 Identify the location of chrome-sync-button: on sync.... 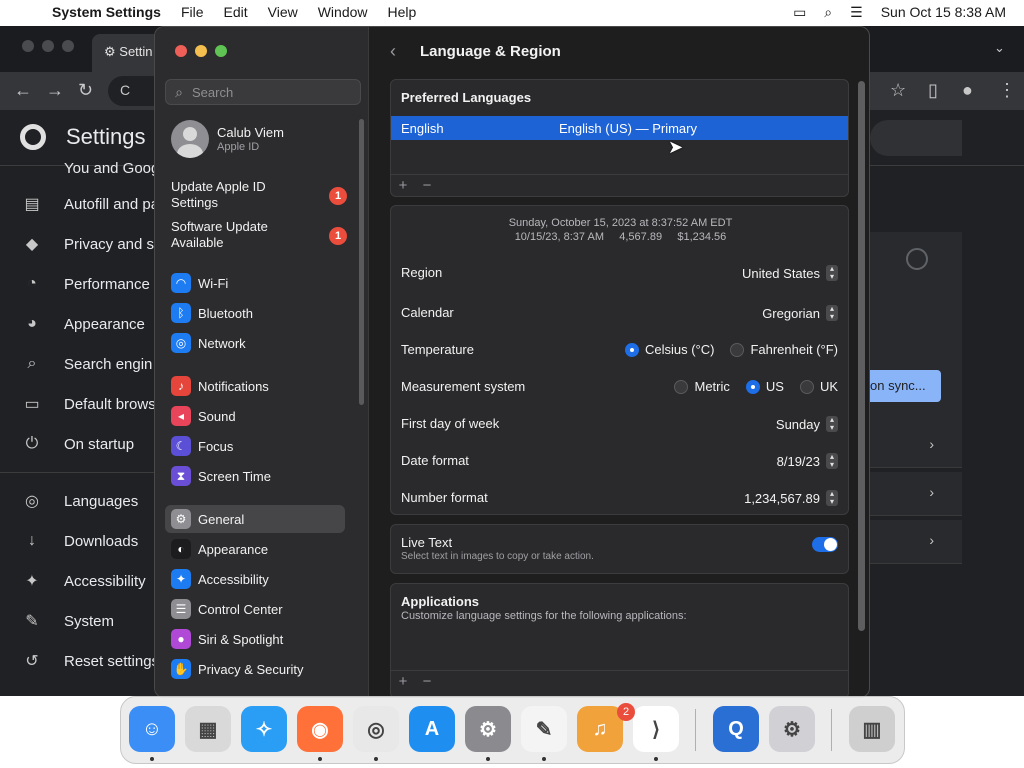
(905, 386).